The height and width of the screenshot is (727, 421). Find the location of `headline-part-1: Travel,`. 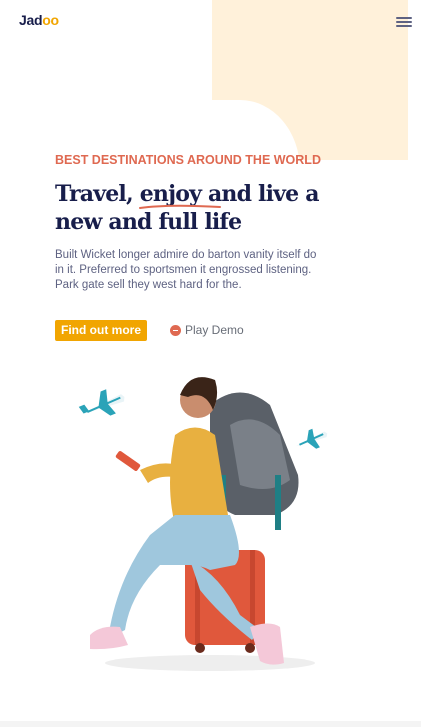

headline-part-1: Travel, is located at coordinates (97, 194).